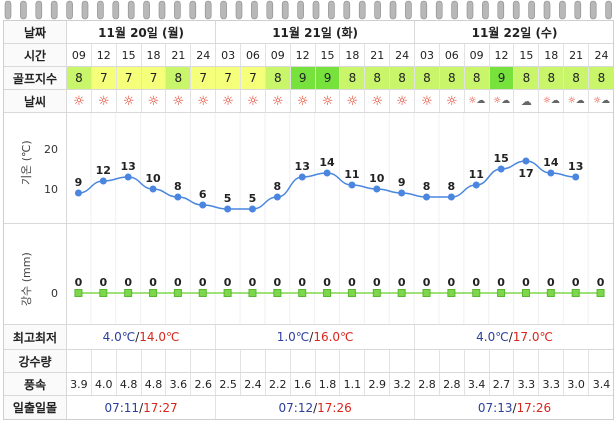  I want to click on wind-cell: 2.2, so click(278, 384).